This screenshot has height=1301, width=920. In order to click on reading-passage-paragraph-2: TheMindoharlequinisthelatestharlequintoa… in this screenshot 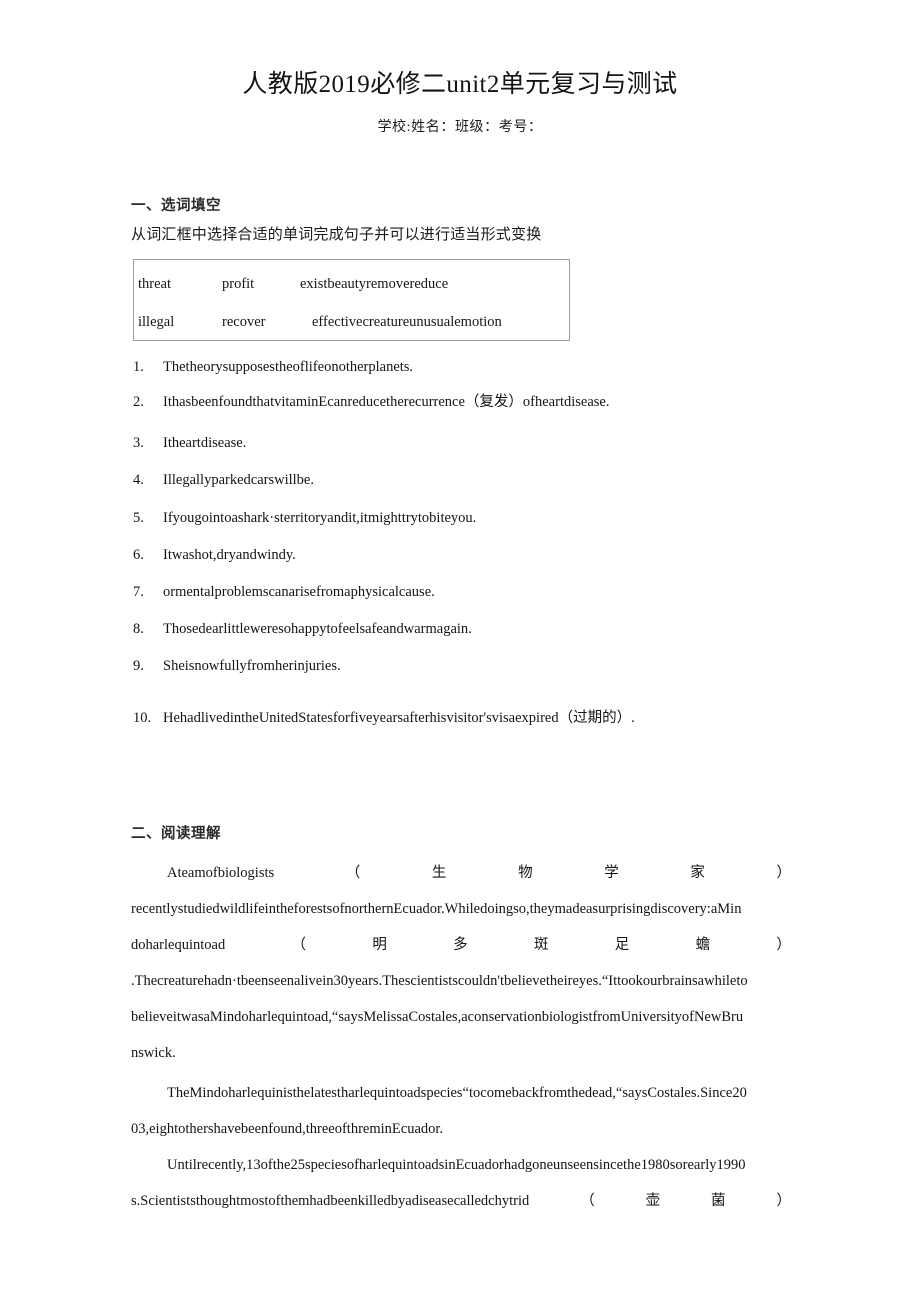, I will do `click(461, 1111)`.